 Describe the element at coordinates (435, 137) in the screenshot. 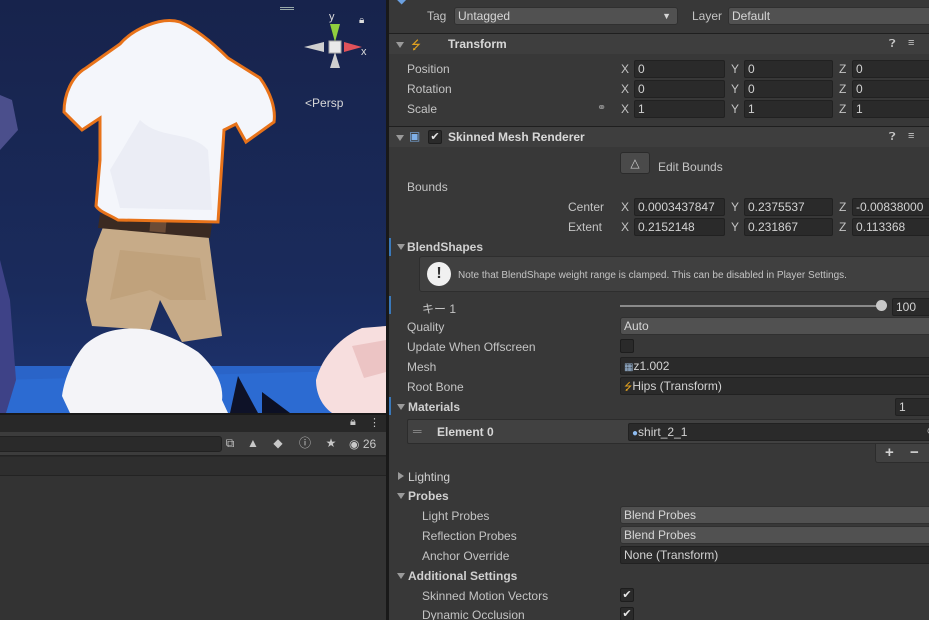

I see `component-enabled-checkbox: ✔` at that location.